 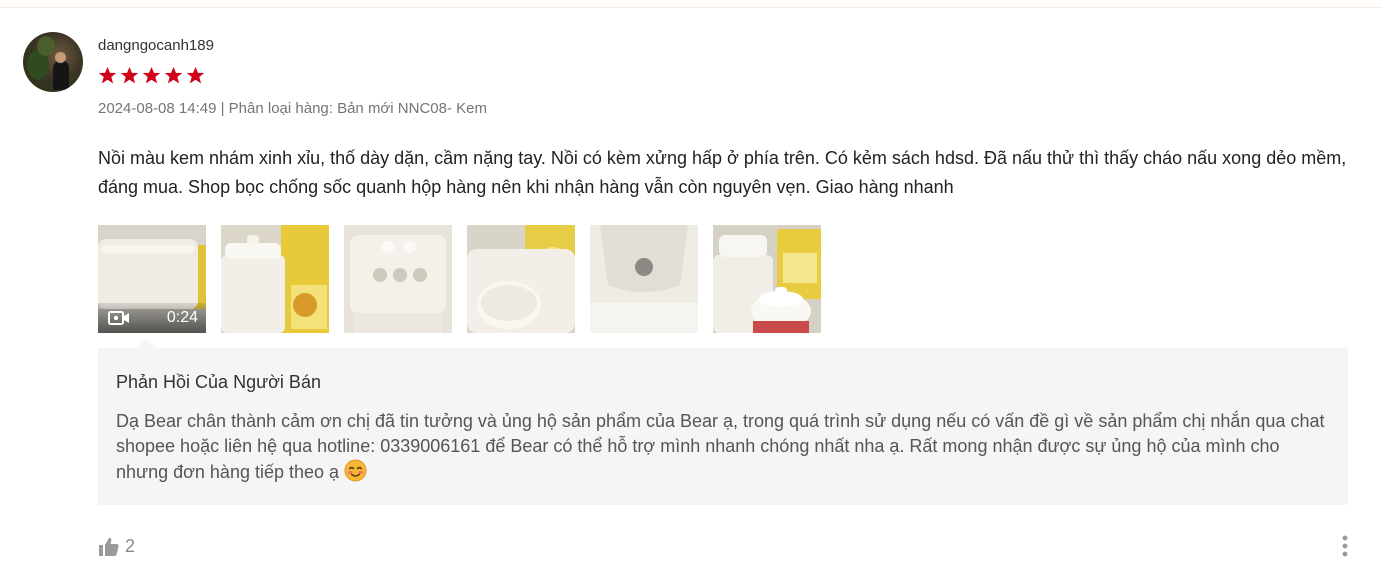 What do you see at coordinates (355, 470) in the screenshot?
I see `blushing-face-icon` at bounding box center [355, 470].